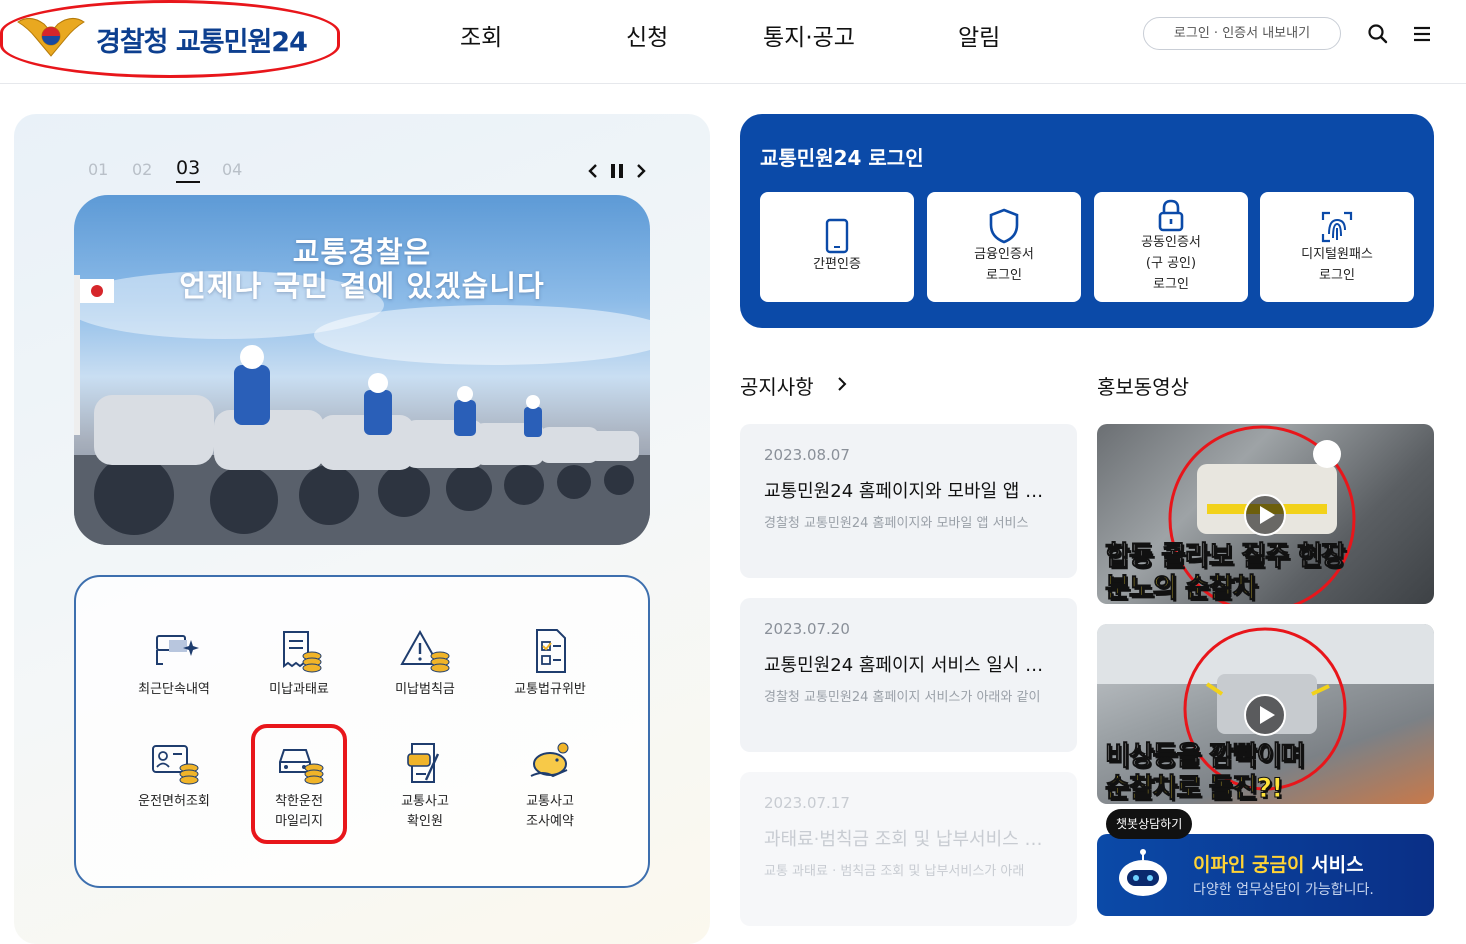  Describe the element at coordinates (842, 158) in the screenshot. I see `login-title: 교통민원24 로그인` at that location.